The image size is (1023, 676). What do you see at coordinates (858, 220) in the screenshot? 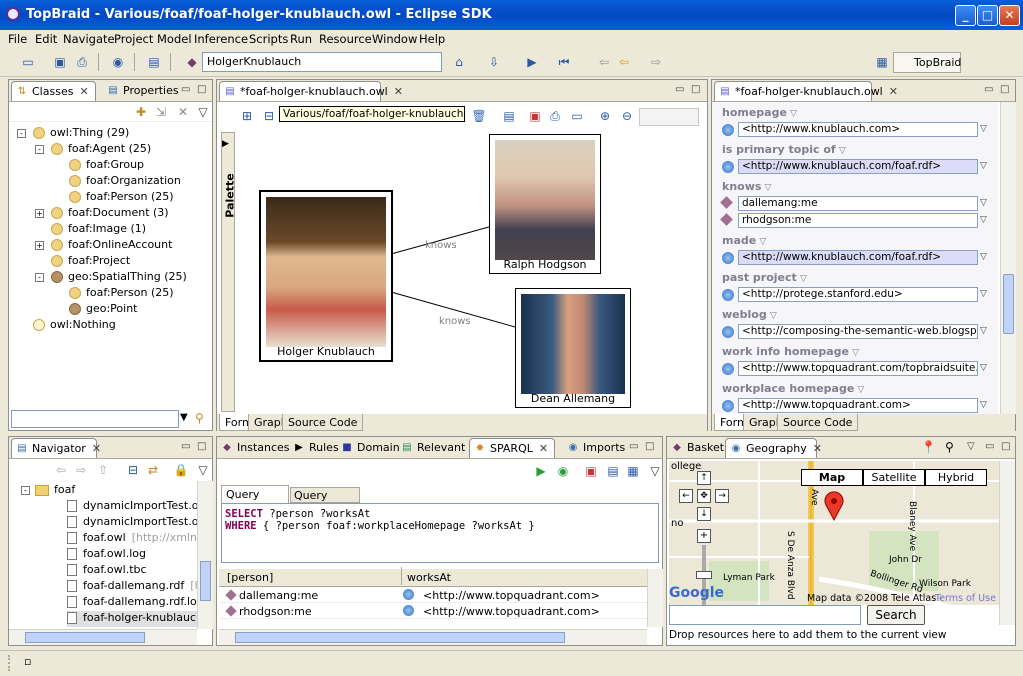
I see `form-field-value: rhodgson:me` at bounding box center [858, 220].